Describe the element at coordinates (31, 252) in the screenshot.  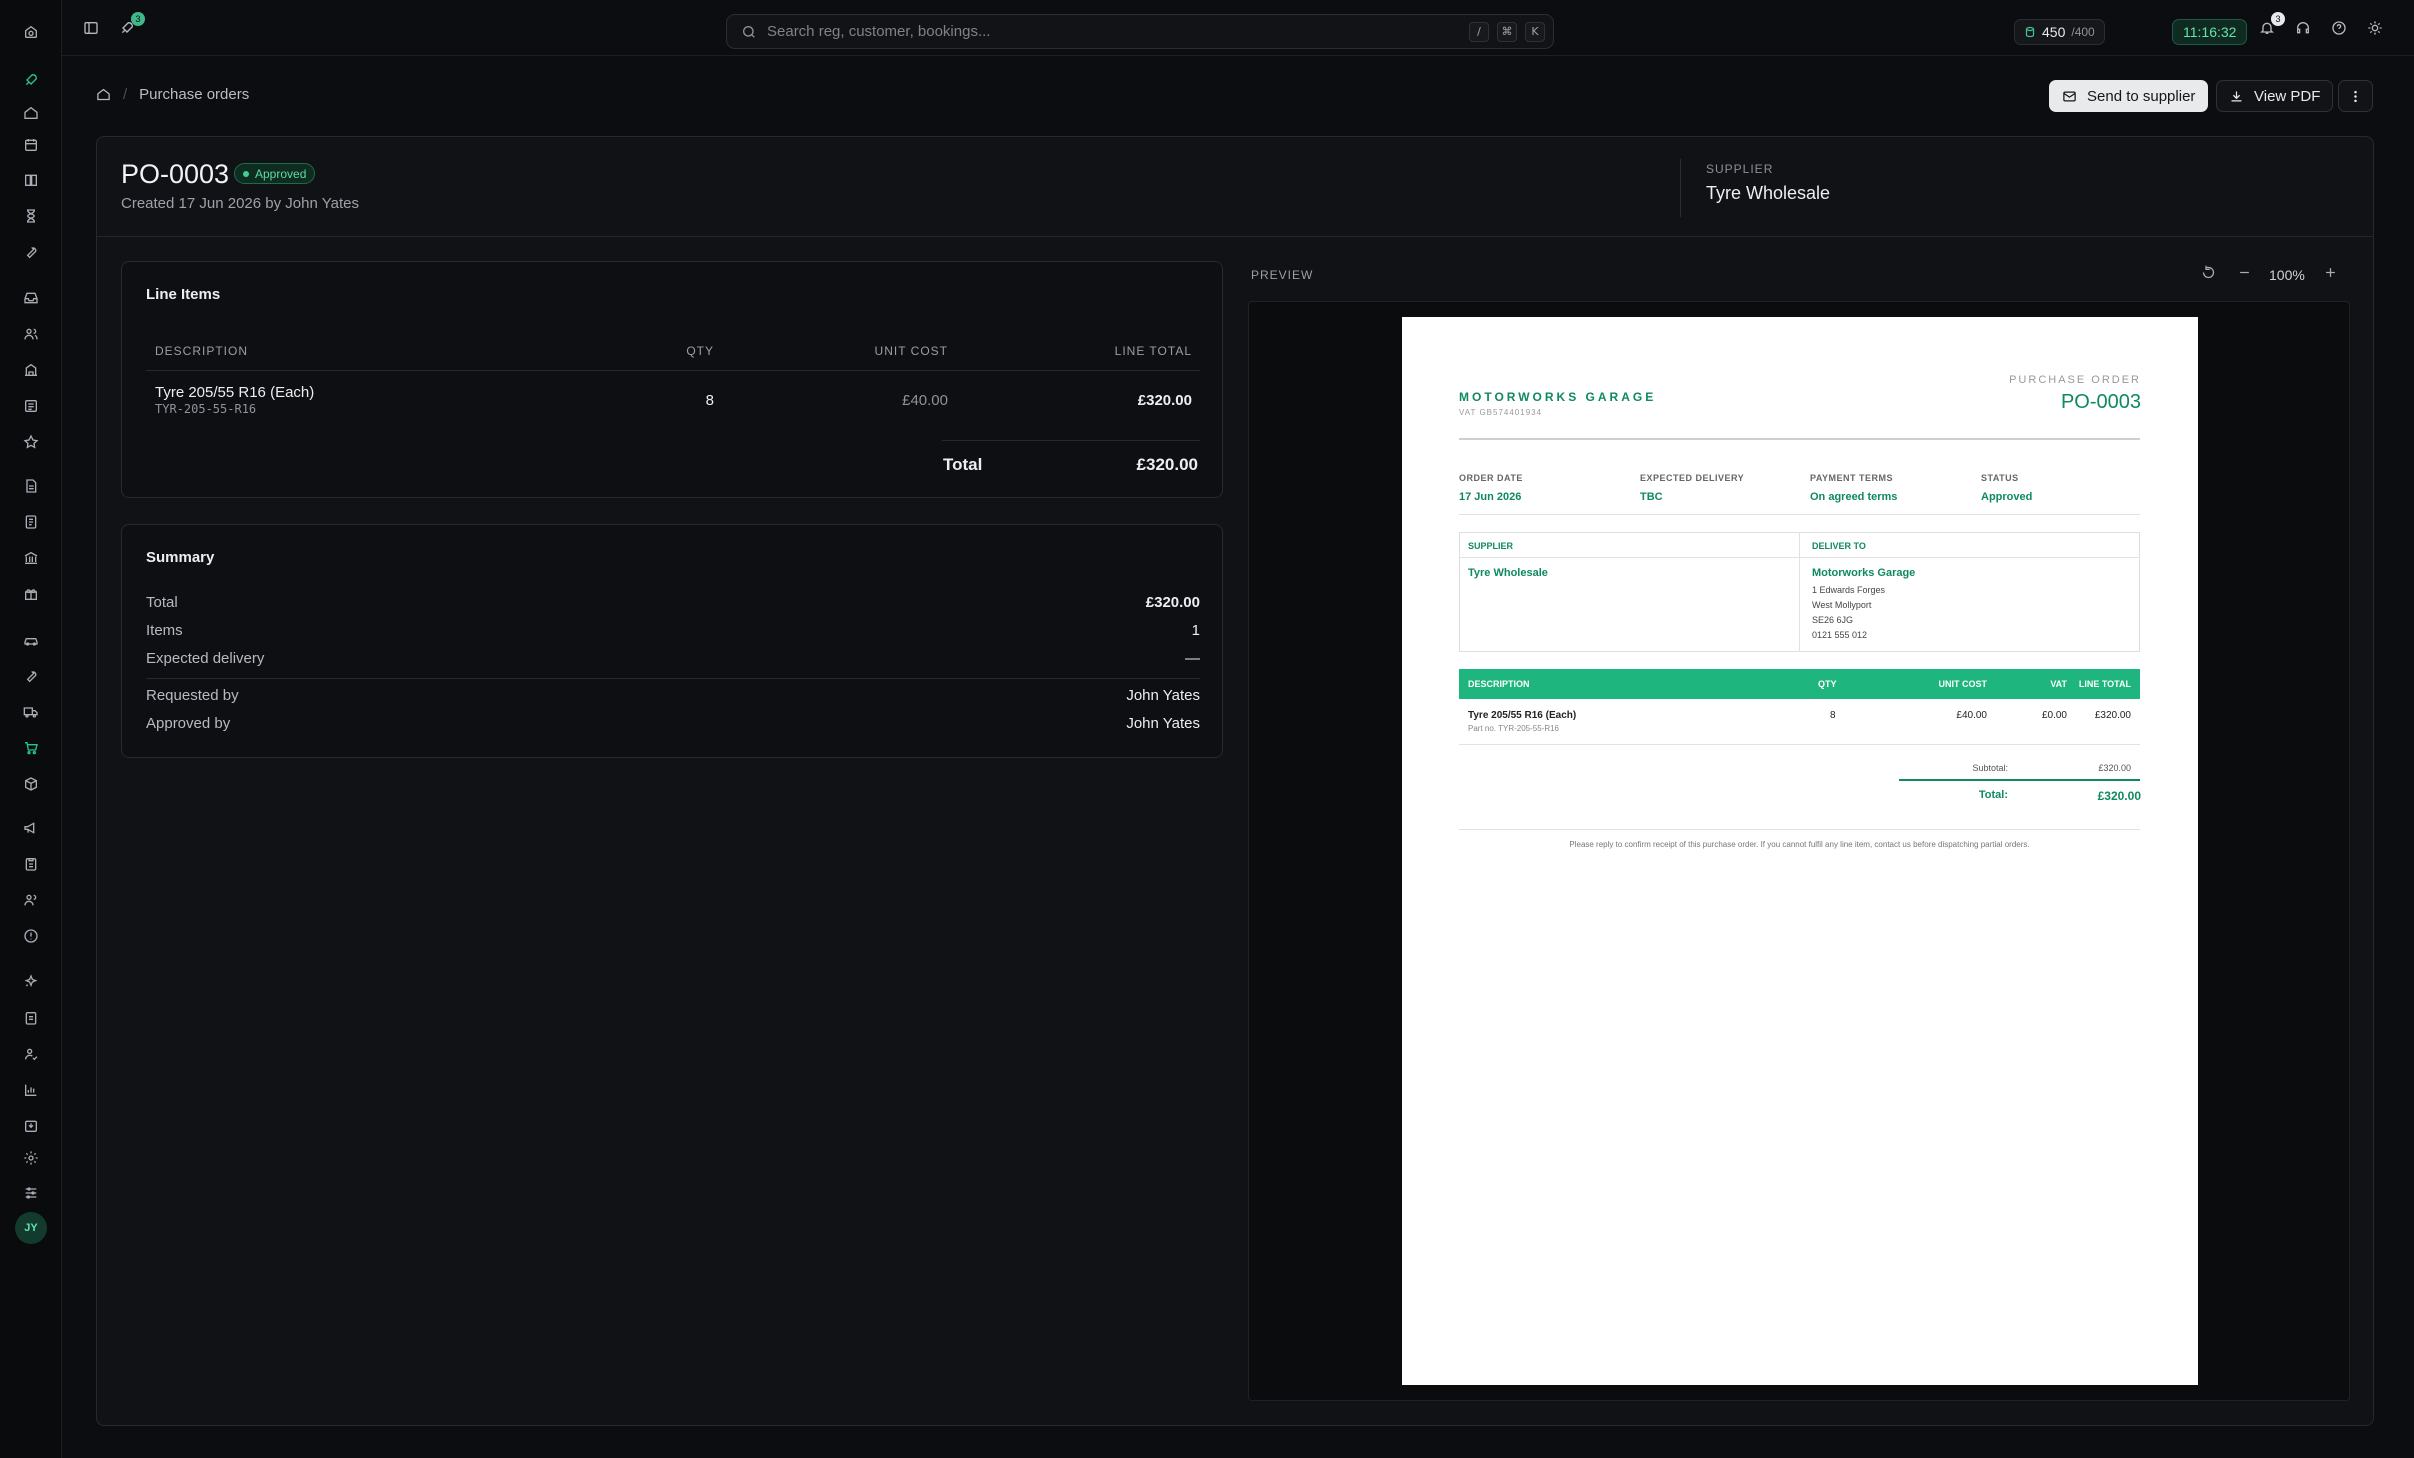
I see `wrench-icon` at that location.